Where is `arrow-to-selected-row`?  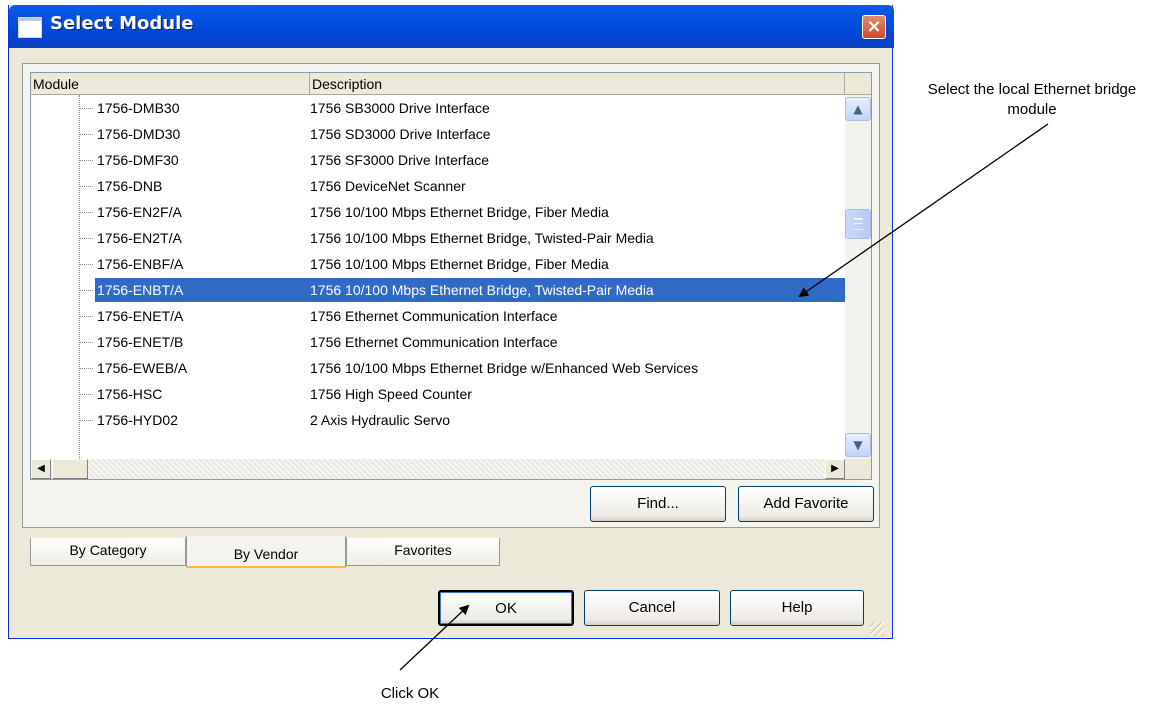
arrow-to-selected-row is located at coordinates (923, 210).